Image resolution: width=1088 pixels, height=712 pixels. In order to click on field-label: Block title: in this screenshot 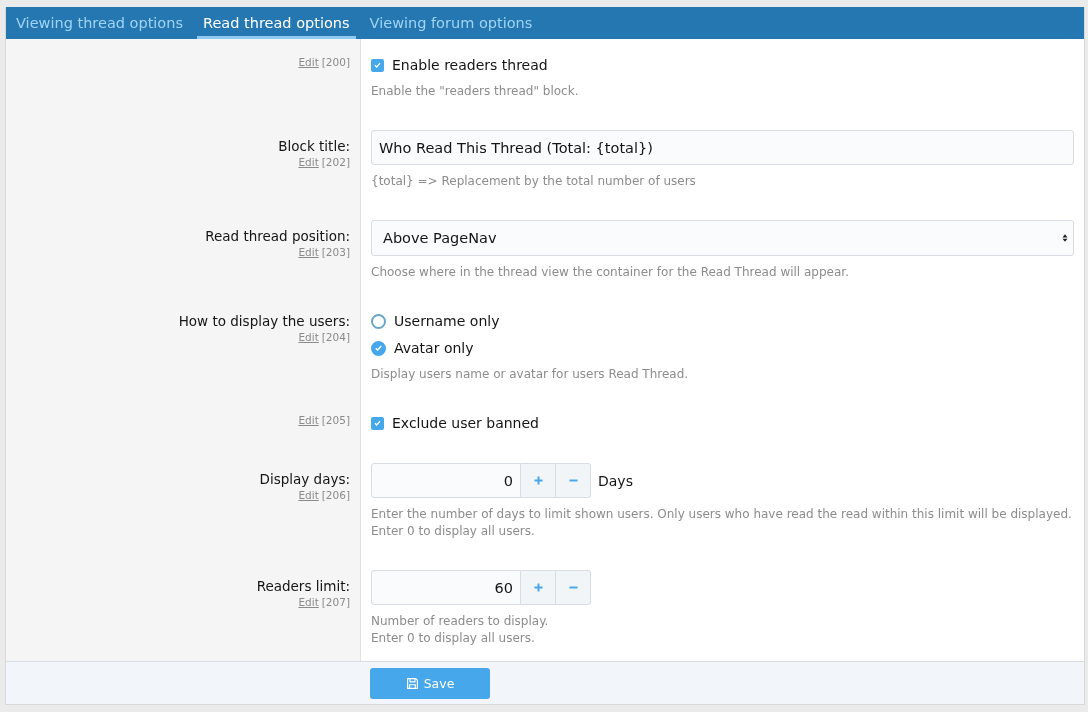, I will do `click(313, 146)`.